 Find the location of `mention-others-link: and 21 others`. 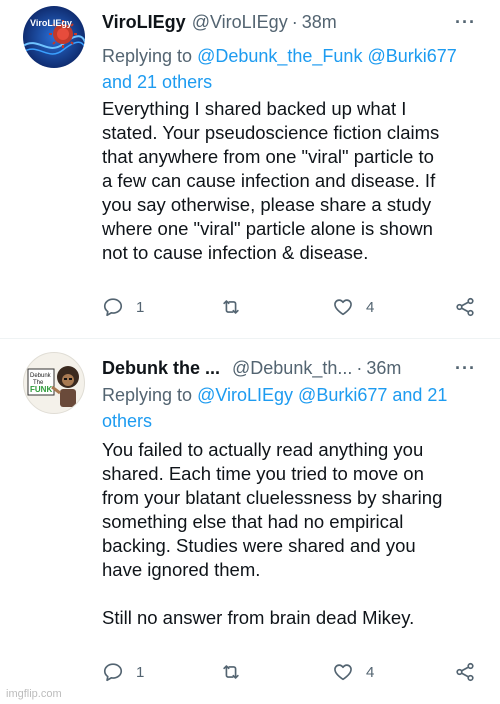

mention-others-link: and 21 others is located at coordinates (157, 82).